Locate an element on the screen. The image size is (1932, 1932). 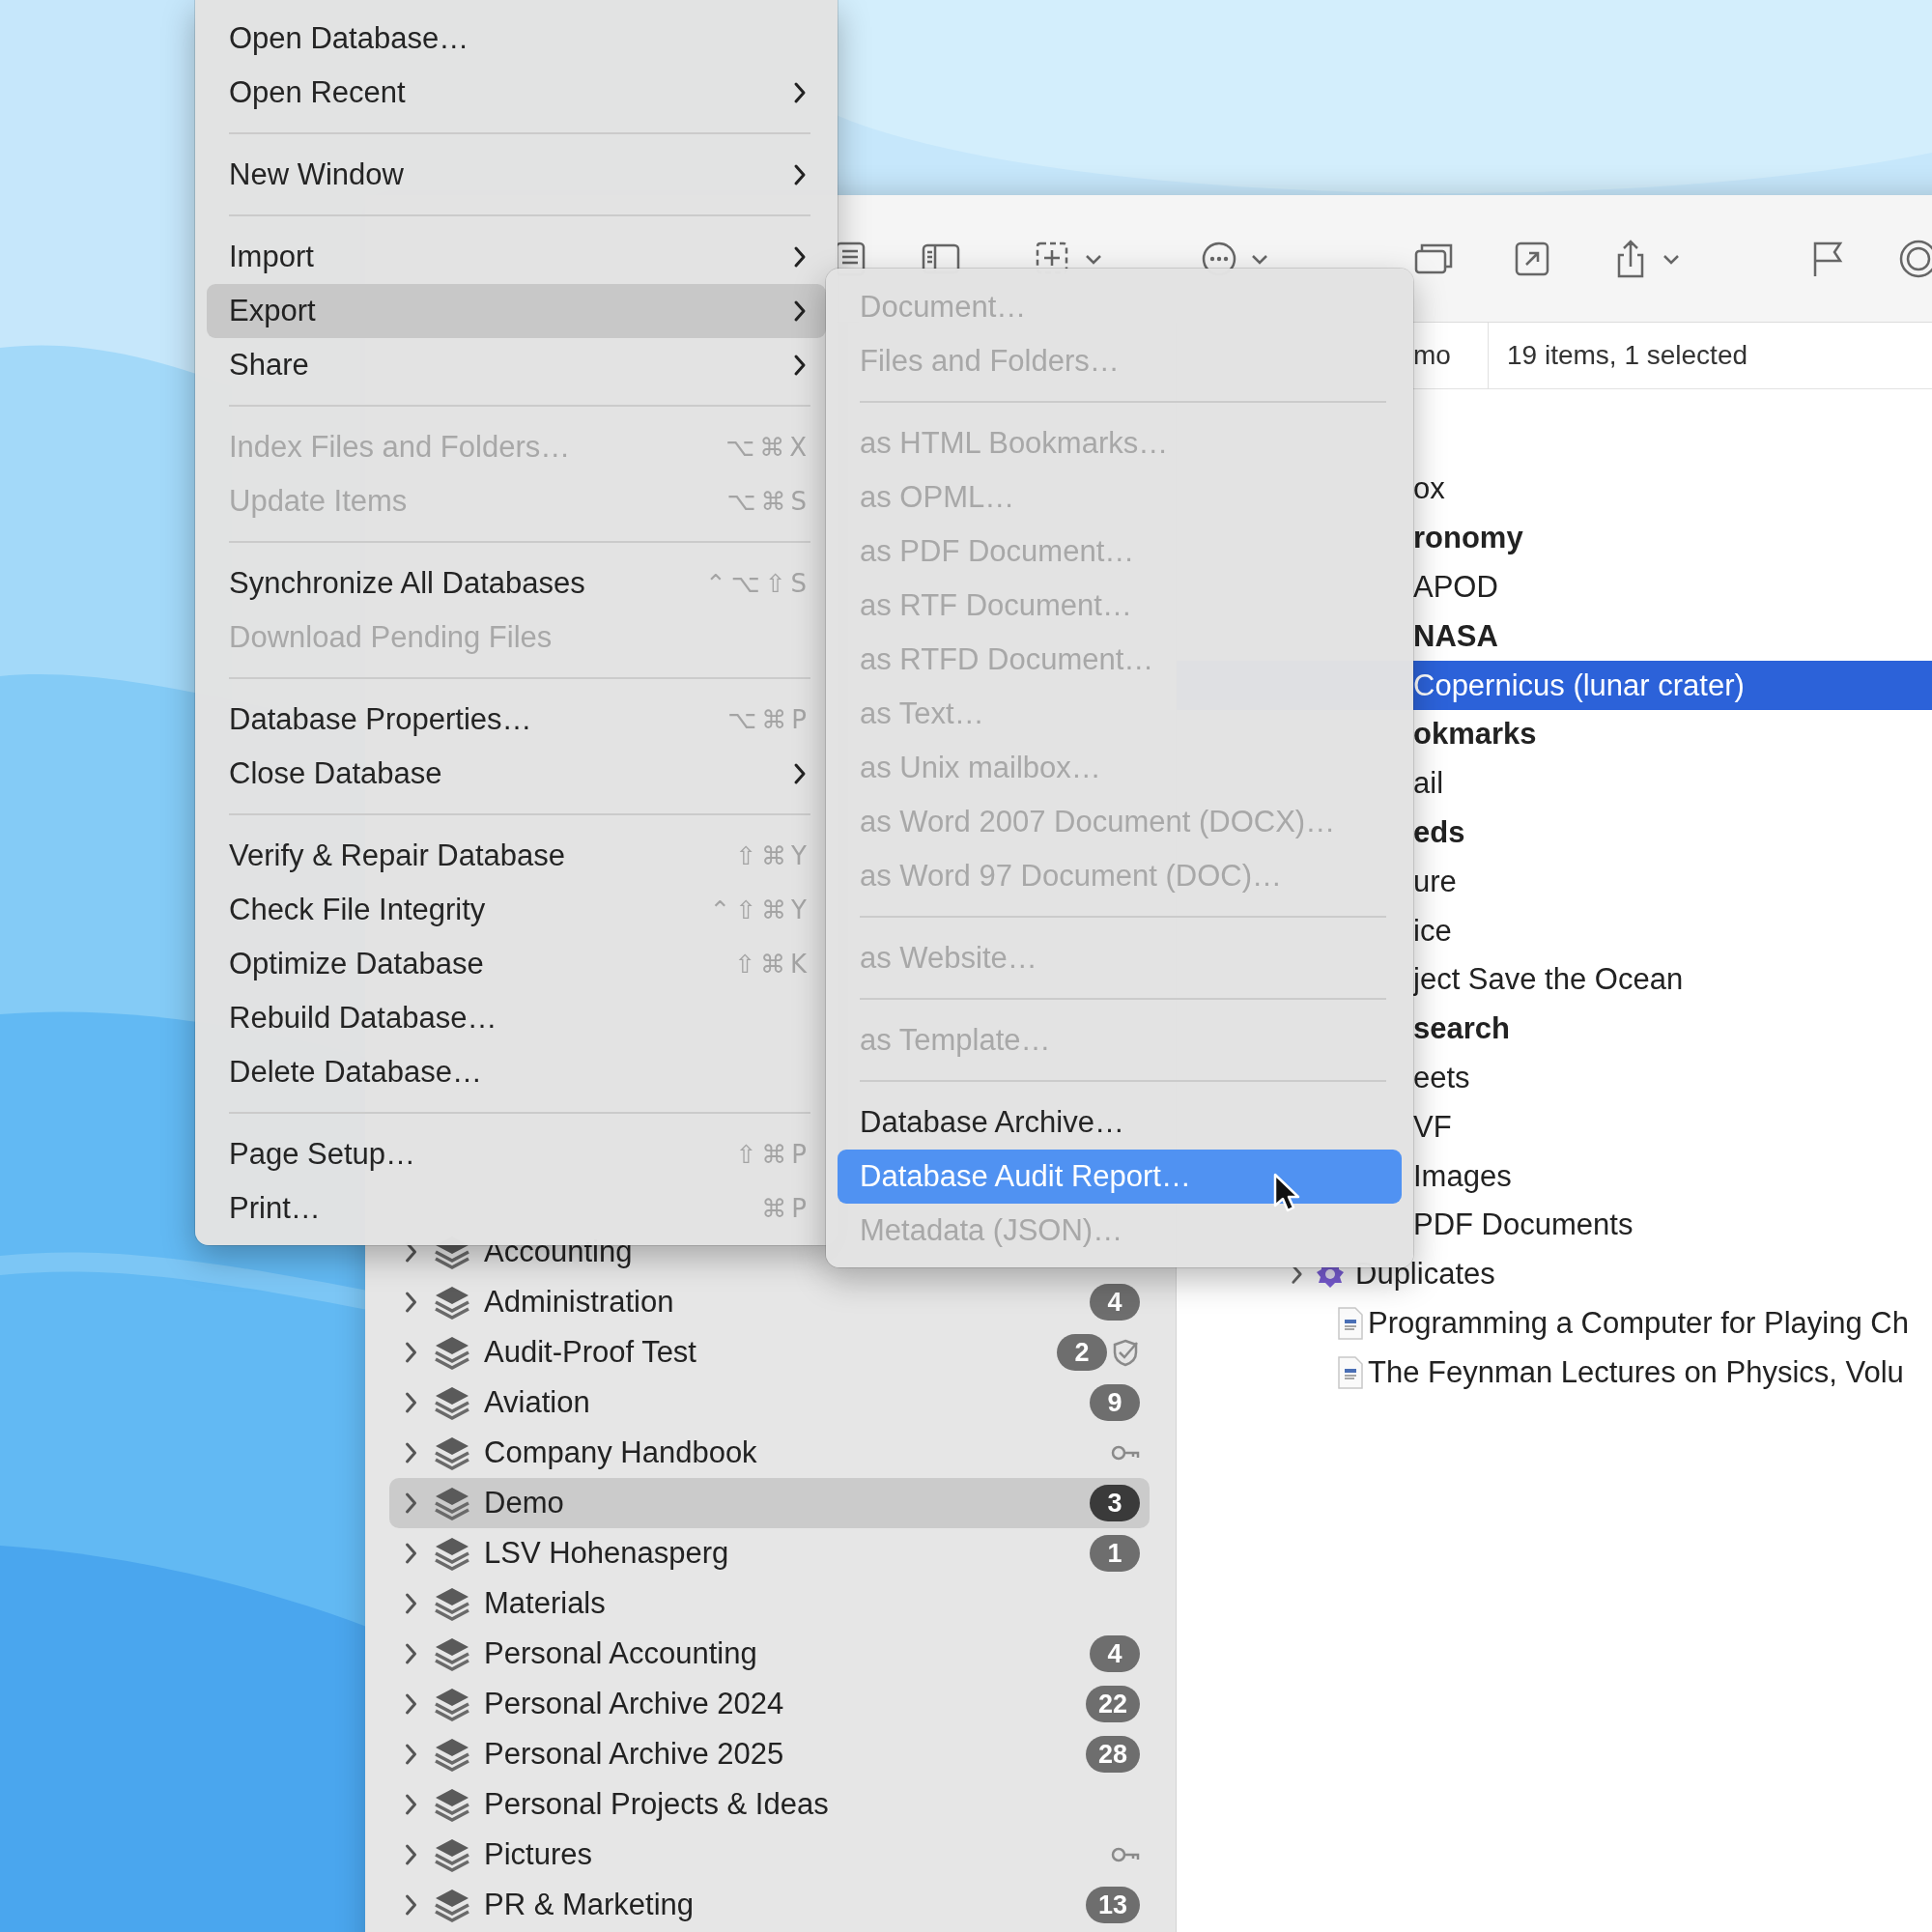
count-badge: 13 is located at coordinates (1112, 1905).